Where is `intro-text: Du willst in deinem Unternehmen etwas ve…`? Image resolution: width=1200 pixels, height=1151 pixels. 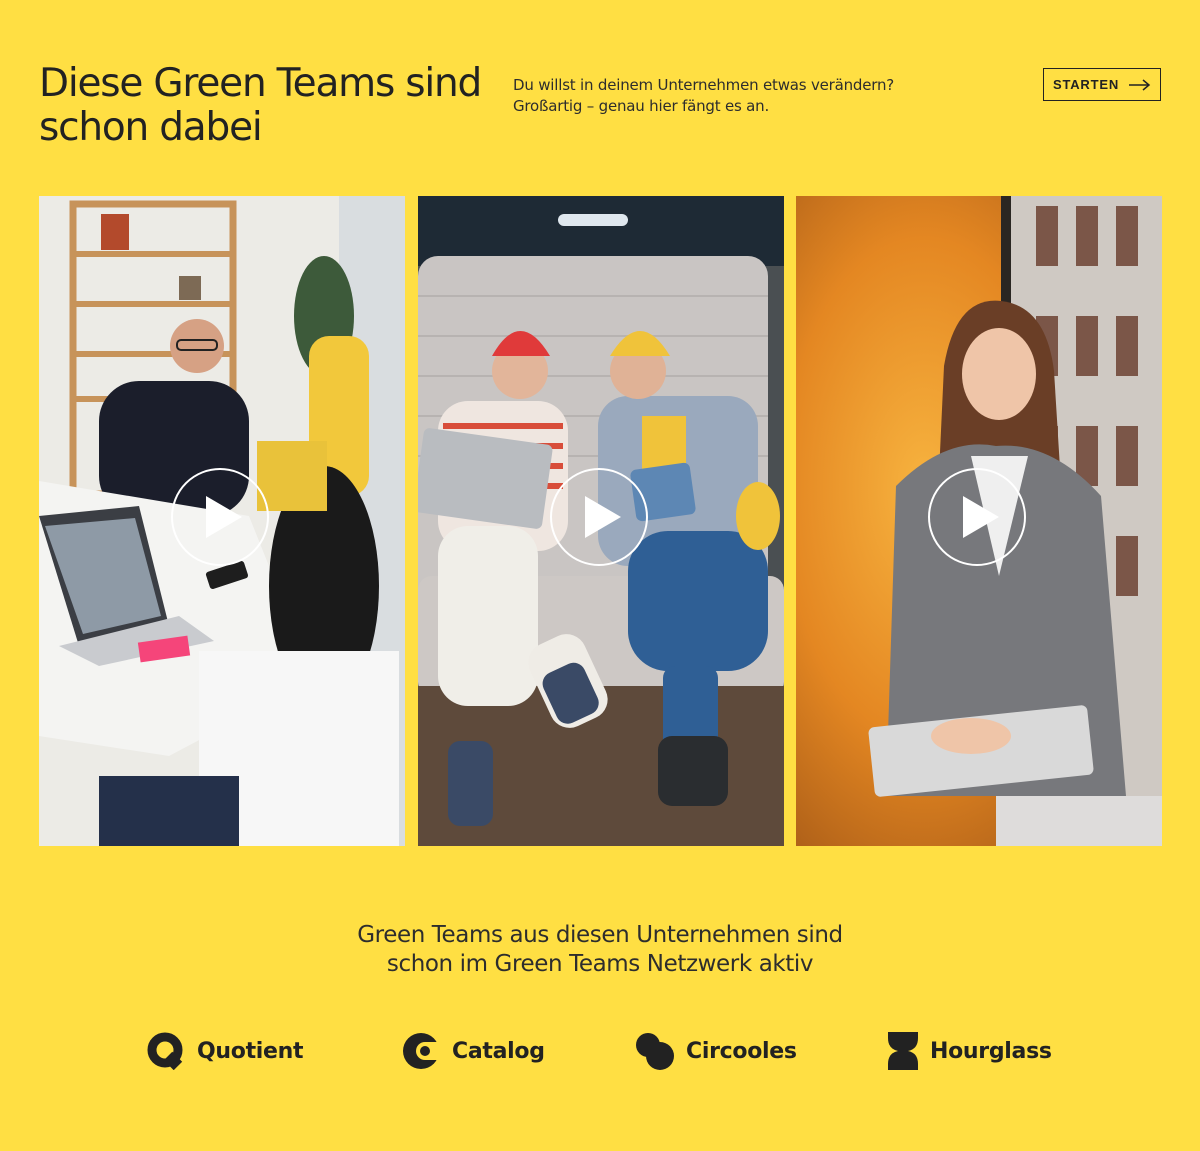
intro-text: Du willst in deinem Unternehmen etwas ve… is located at coordinates (733, 96).